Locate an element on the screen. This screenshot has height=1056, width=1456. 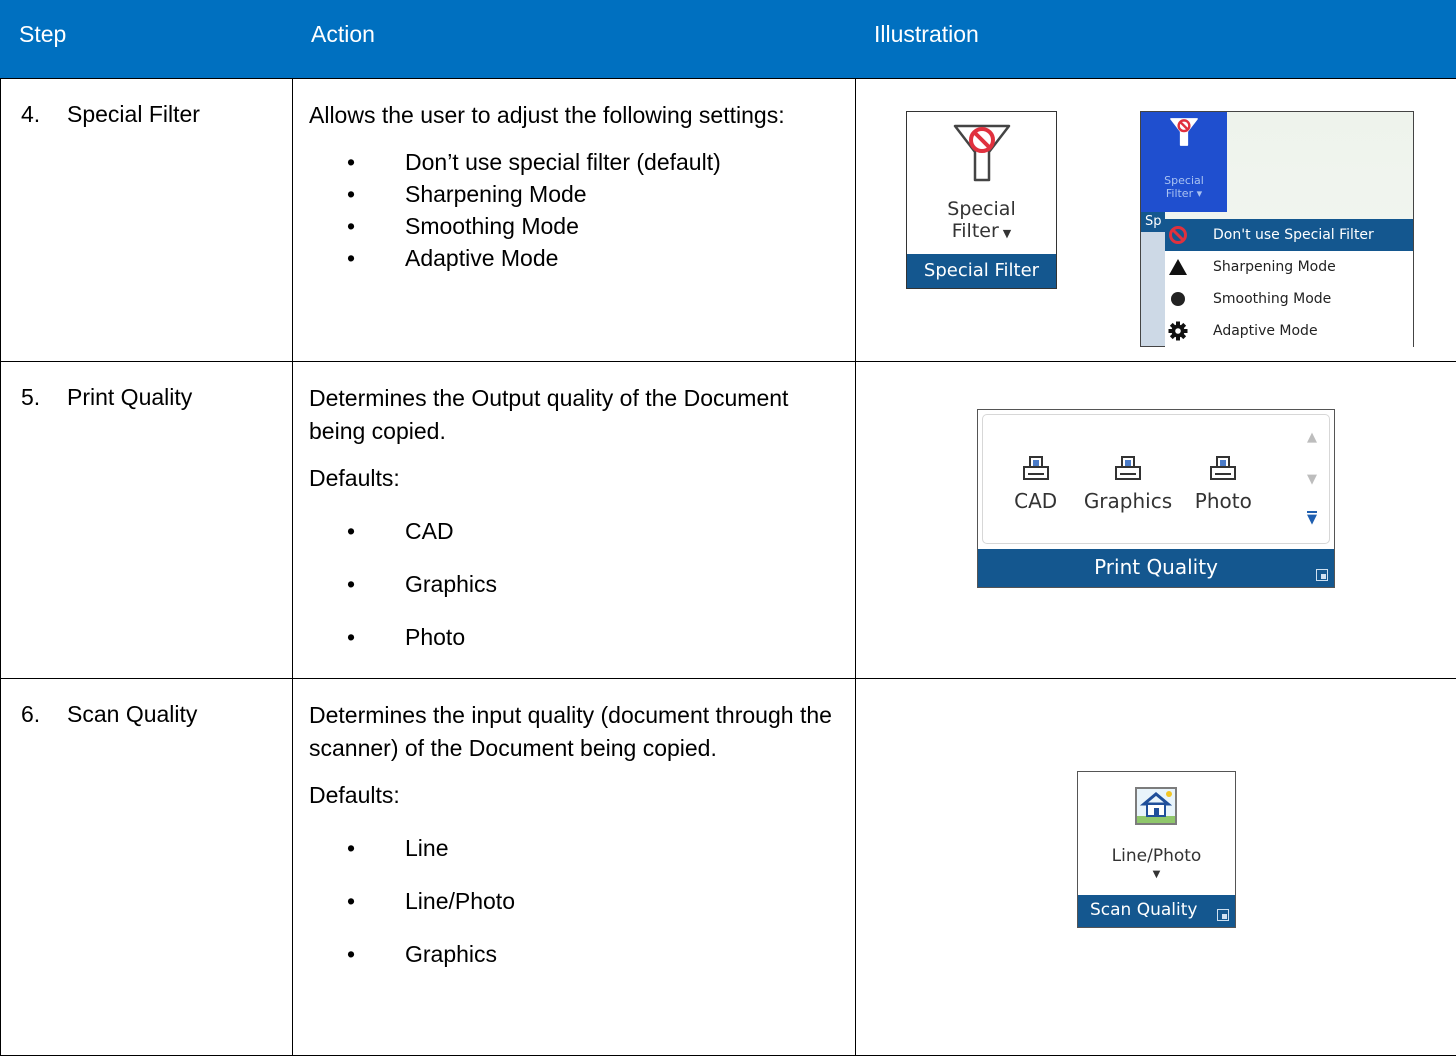
special-filter-button-label: Special is located at coordinates (981, 209).